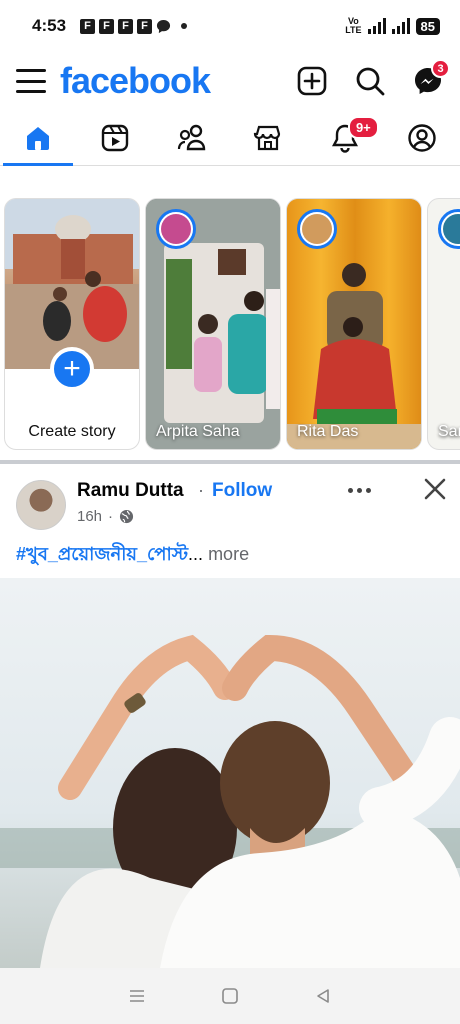  I want to click on post-header: Ramu Dutta · Follow 16h ·, so click(230, 503).